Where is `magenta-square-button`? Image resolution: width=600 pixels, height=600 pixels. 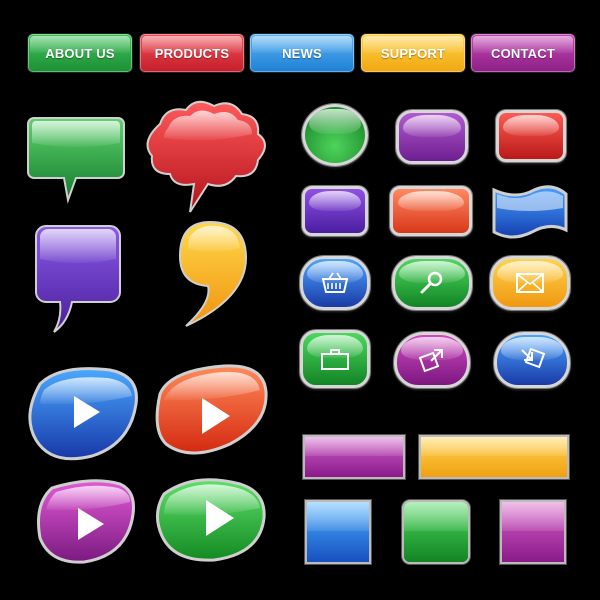
magenta-square-button is located at coordinates (533, 532).